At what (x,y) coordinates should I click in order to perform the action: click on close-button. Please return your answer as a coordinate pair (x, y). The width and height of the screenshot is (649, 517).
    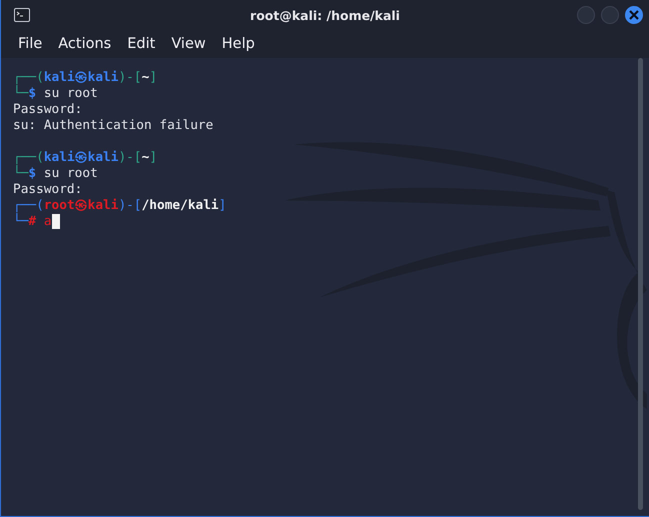
    Looking at the image, I should click on (634, 15).